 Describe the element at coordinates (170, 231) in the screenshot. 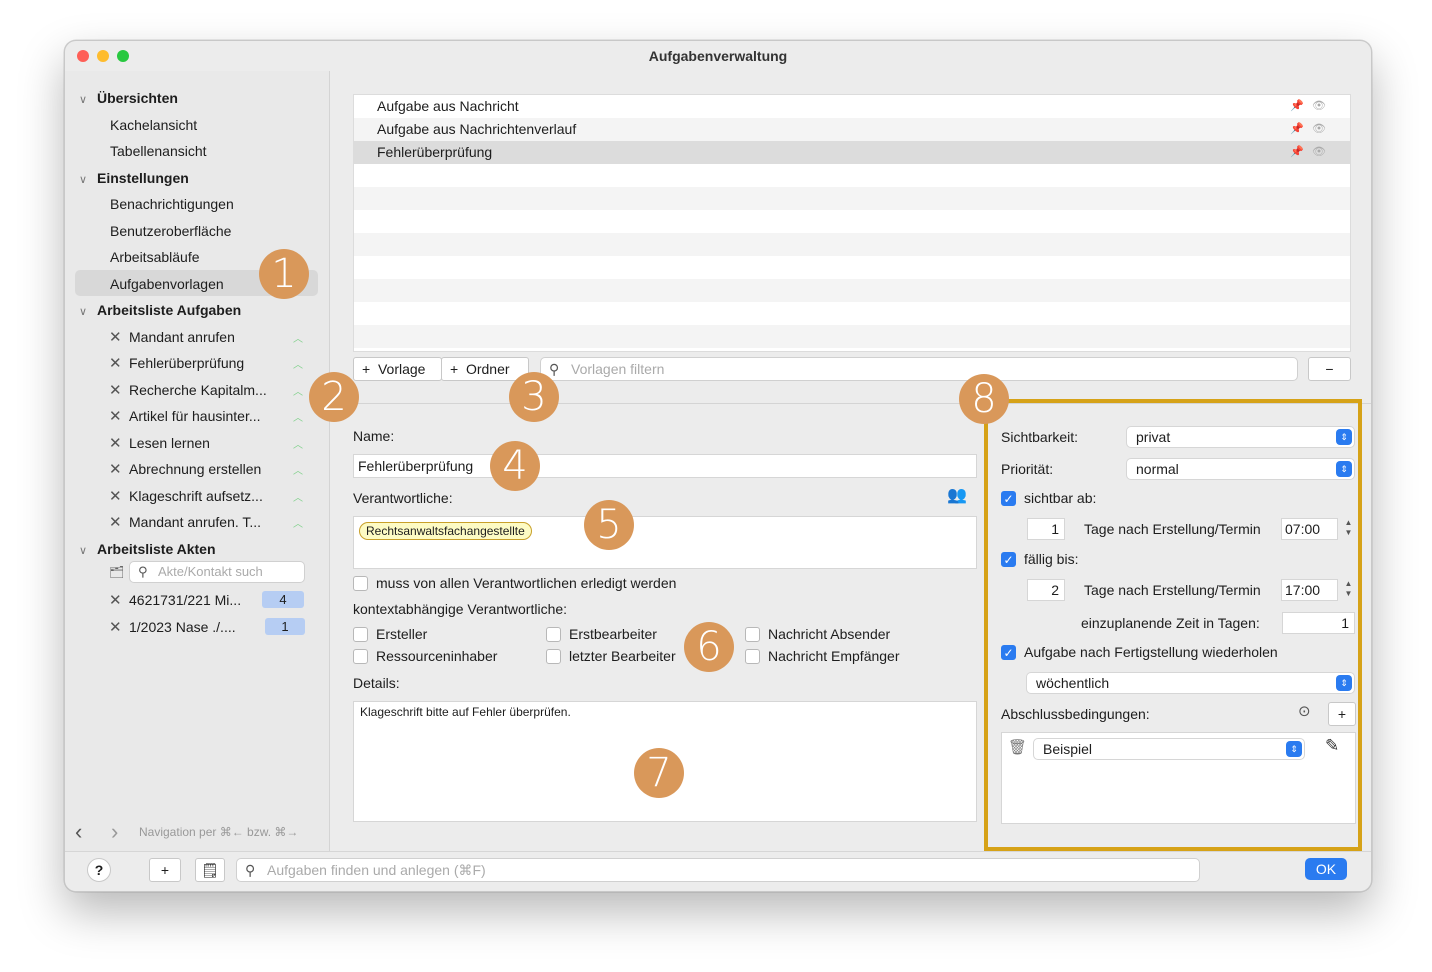

I see `sidebar-item-benutzeroberflaeche: Benutzeroberfläche` at that location.